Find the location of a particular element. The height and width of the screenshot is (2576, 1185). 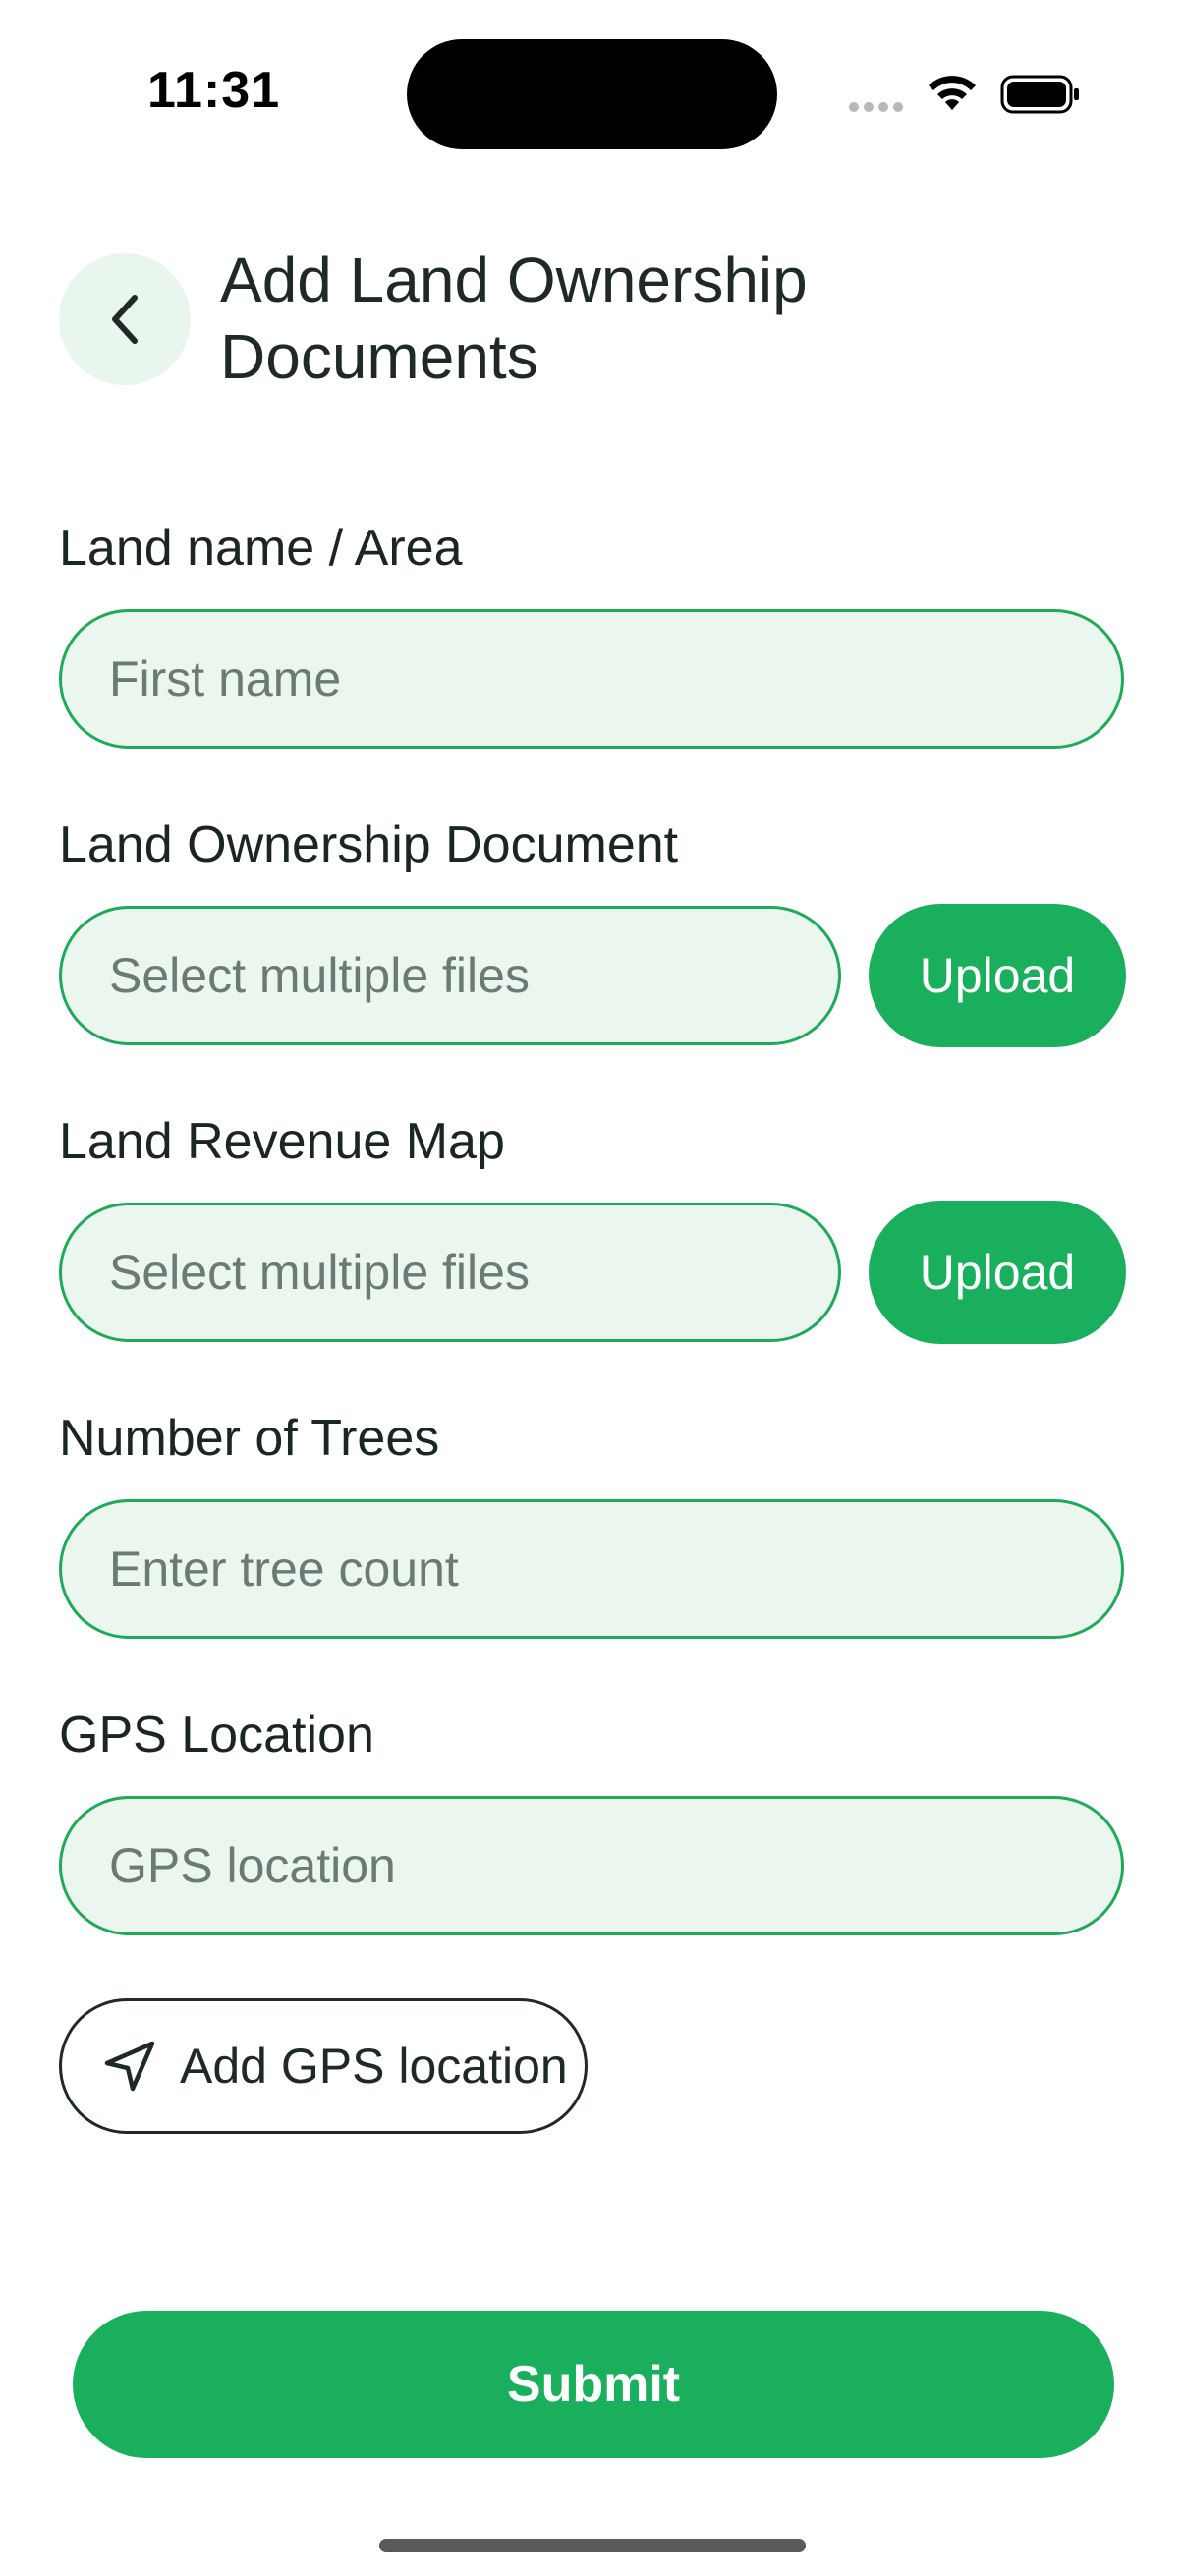

add-gps-location-label: Add GPS location is located at coordinates (374, 2066).